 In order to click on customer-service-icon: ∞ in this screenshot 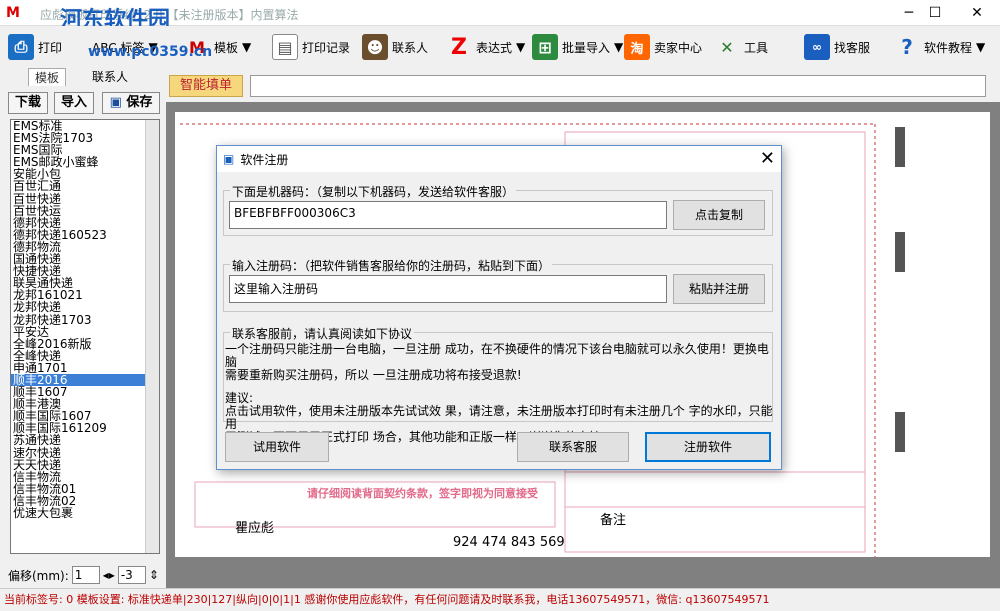, I will do `click(817, 47)`.